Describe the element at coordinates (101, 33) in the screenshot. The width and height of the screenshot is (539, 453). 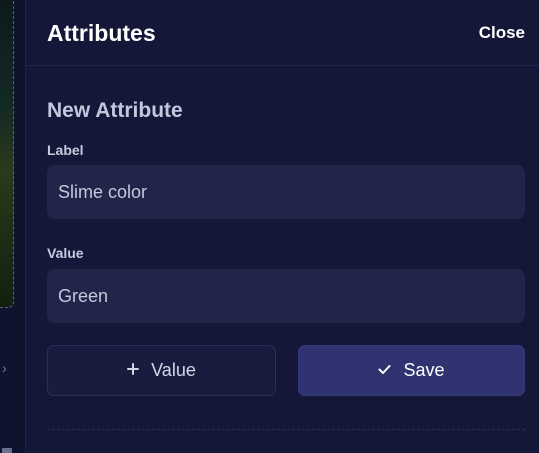
I see `panel-title: Attributes` at that location.